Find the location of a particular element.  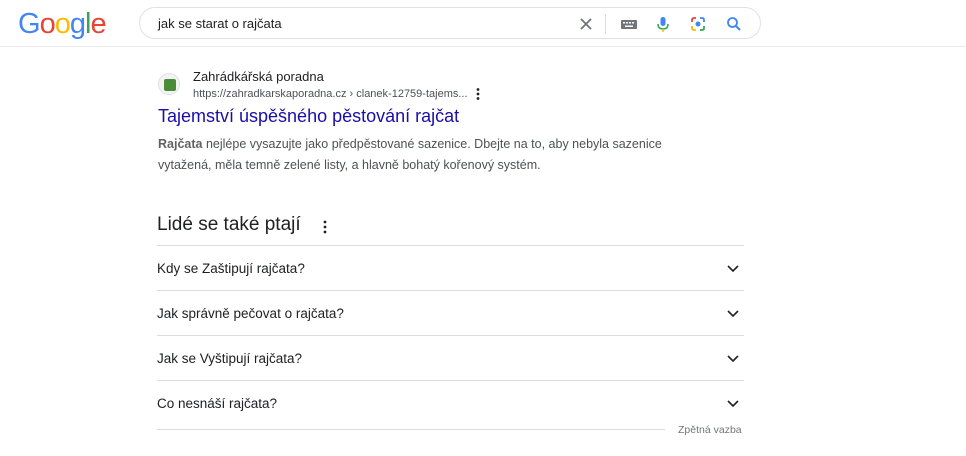

google-logo: Google is located at coordinates (62, 24).